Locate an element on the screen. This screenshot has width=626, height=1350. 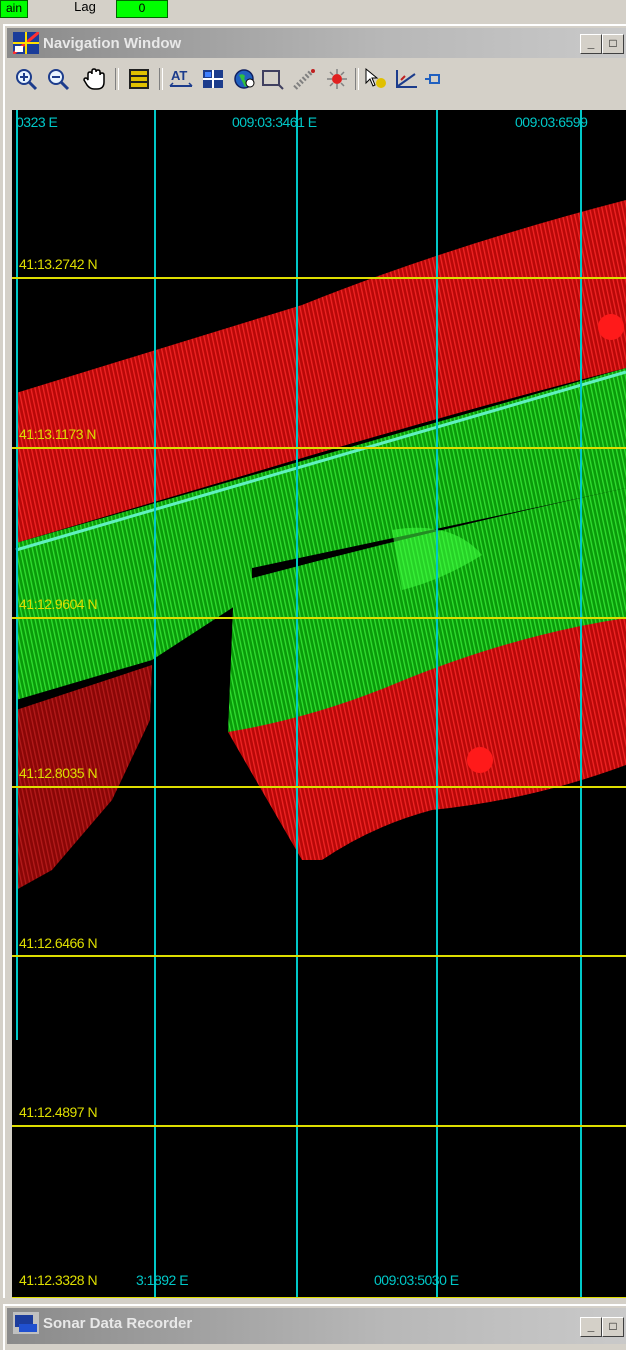
map-toolbar: AT is located at coordinates (316, 79).